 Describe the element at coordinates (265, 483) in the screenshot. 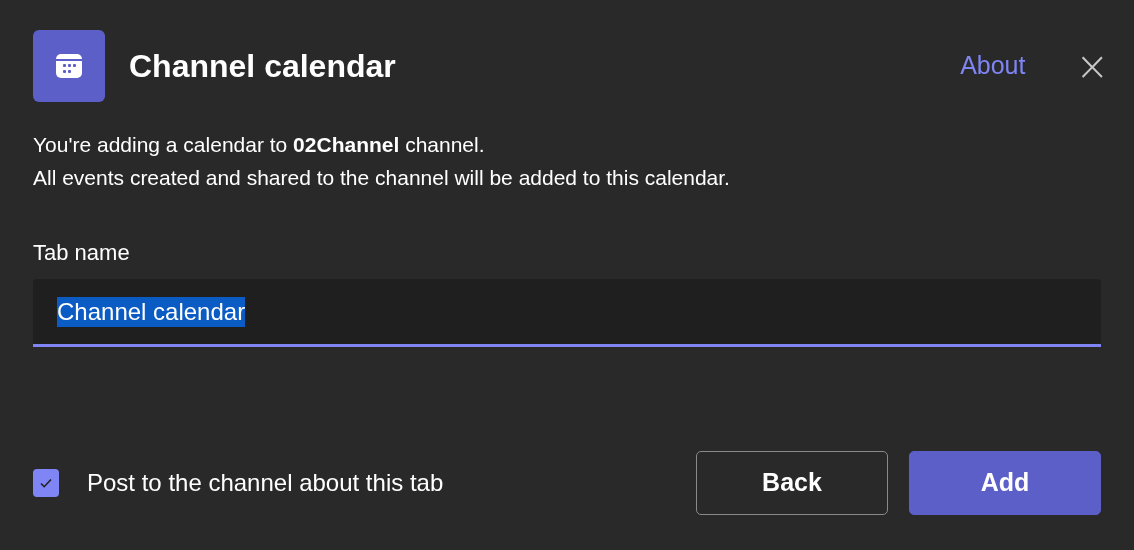

I see `checkbox-label: Post to the channel about this tab` at that location.